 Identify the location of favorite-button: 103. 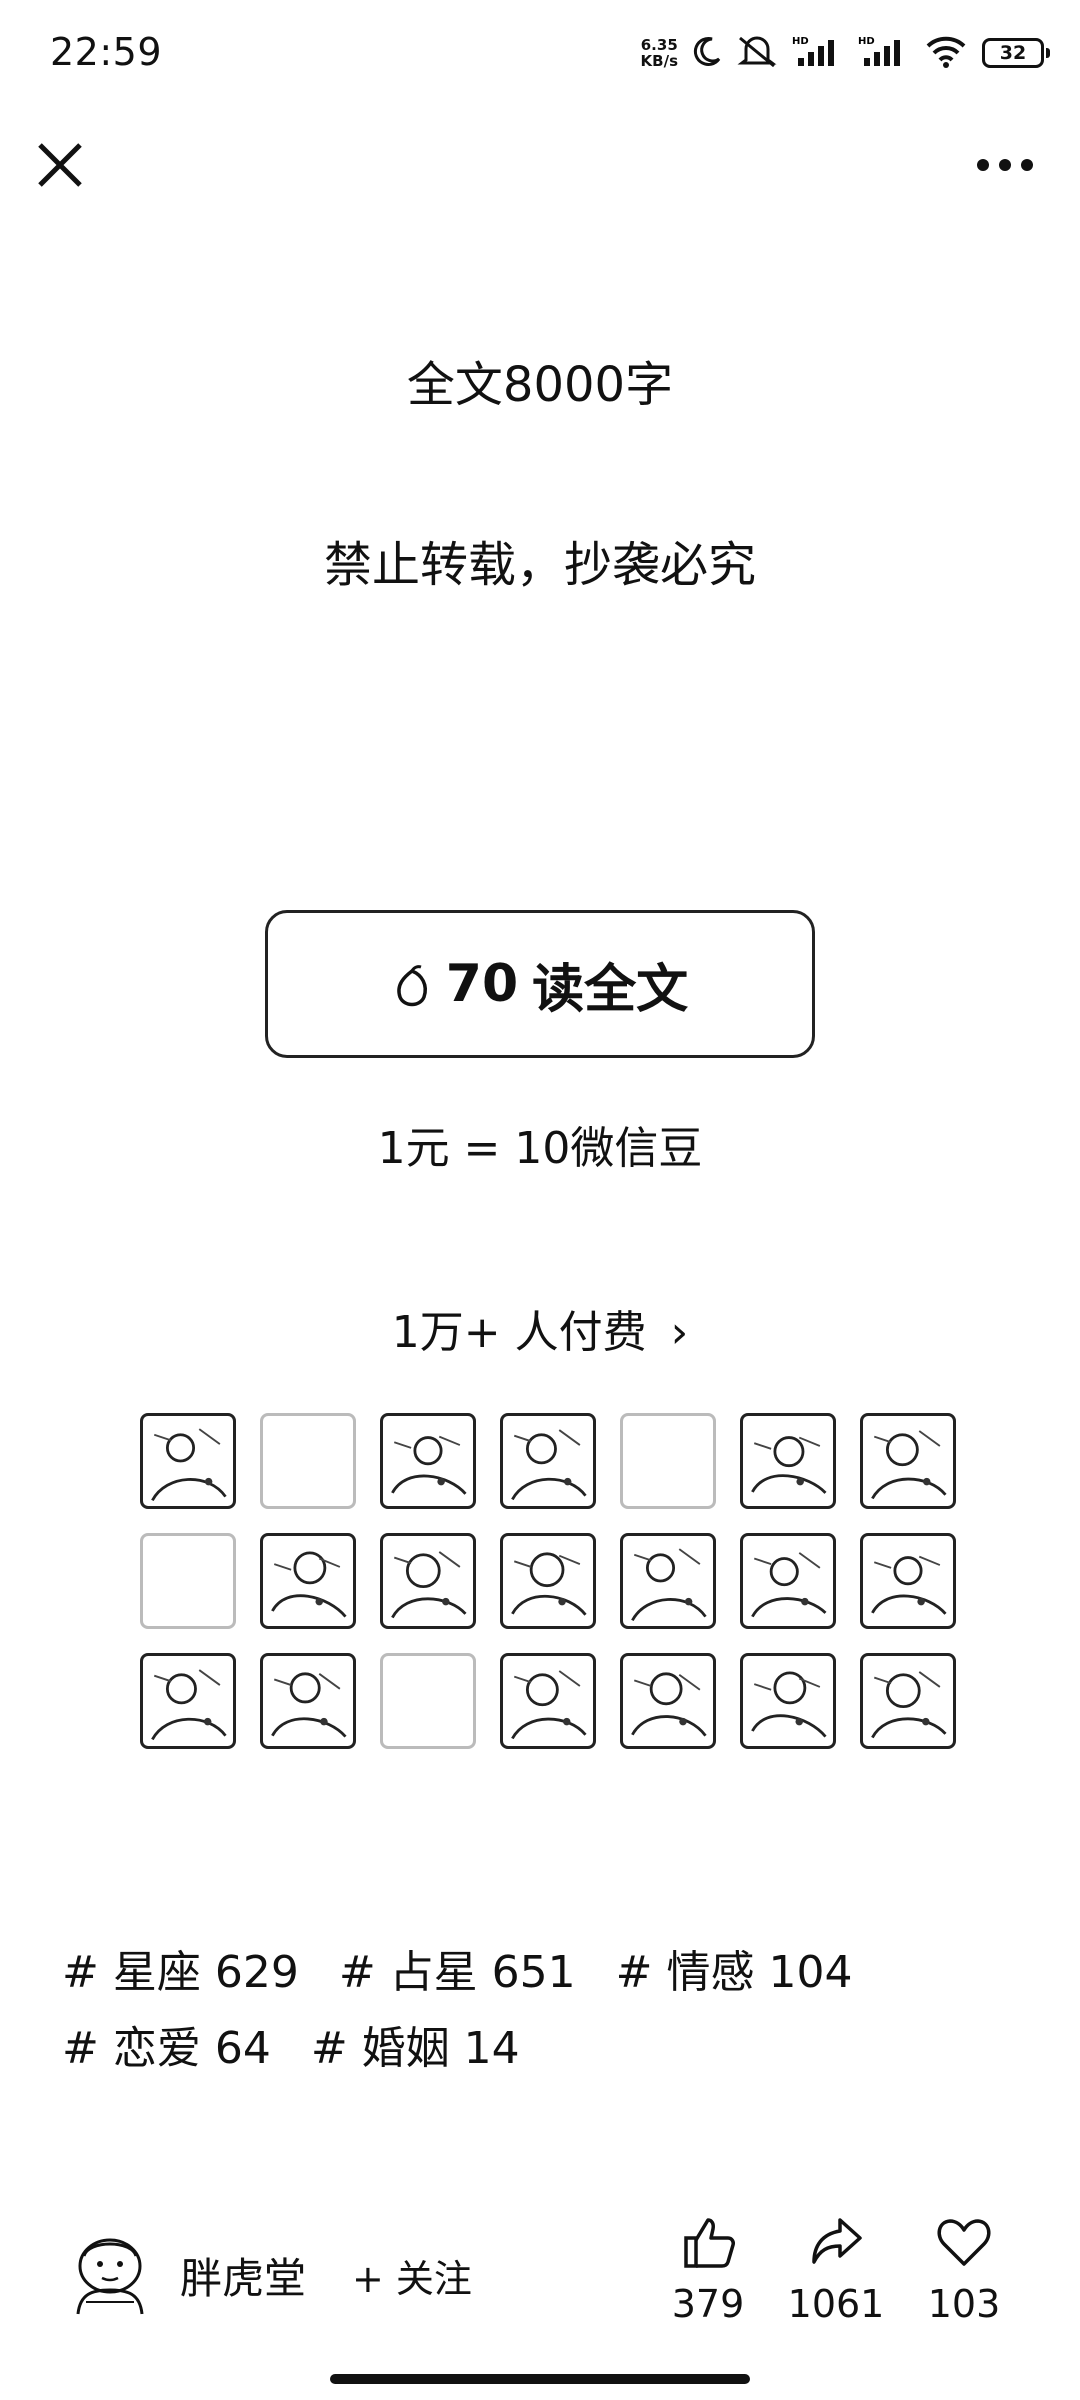
(964, 2269).